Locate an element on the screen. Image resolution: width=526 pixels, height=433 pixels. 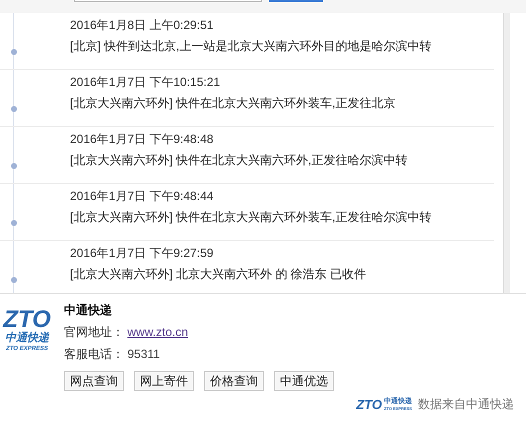
event-description: [北京大兴南六环外] 北京大兴南六环外 的 徐浩东 已收件 is located at coordinates (219, 274).